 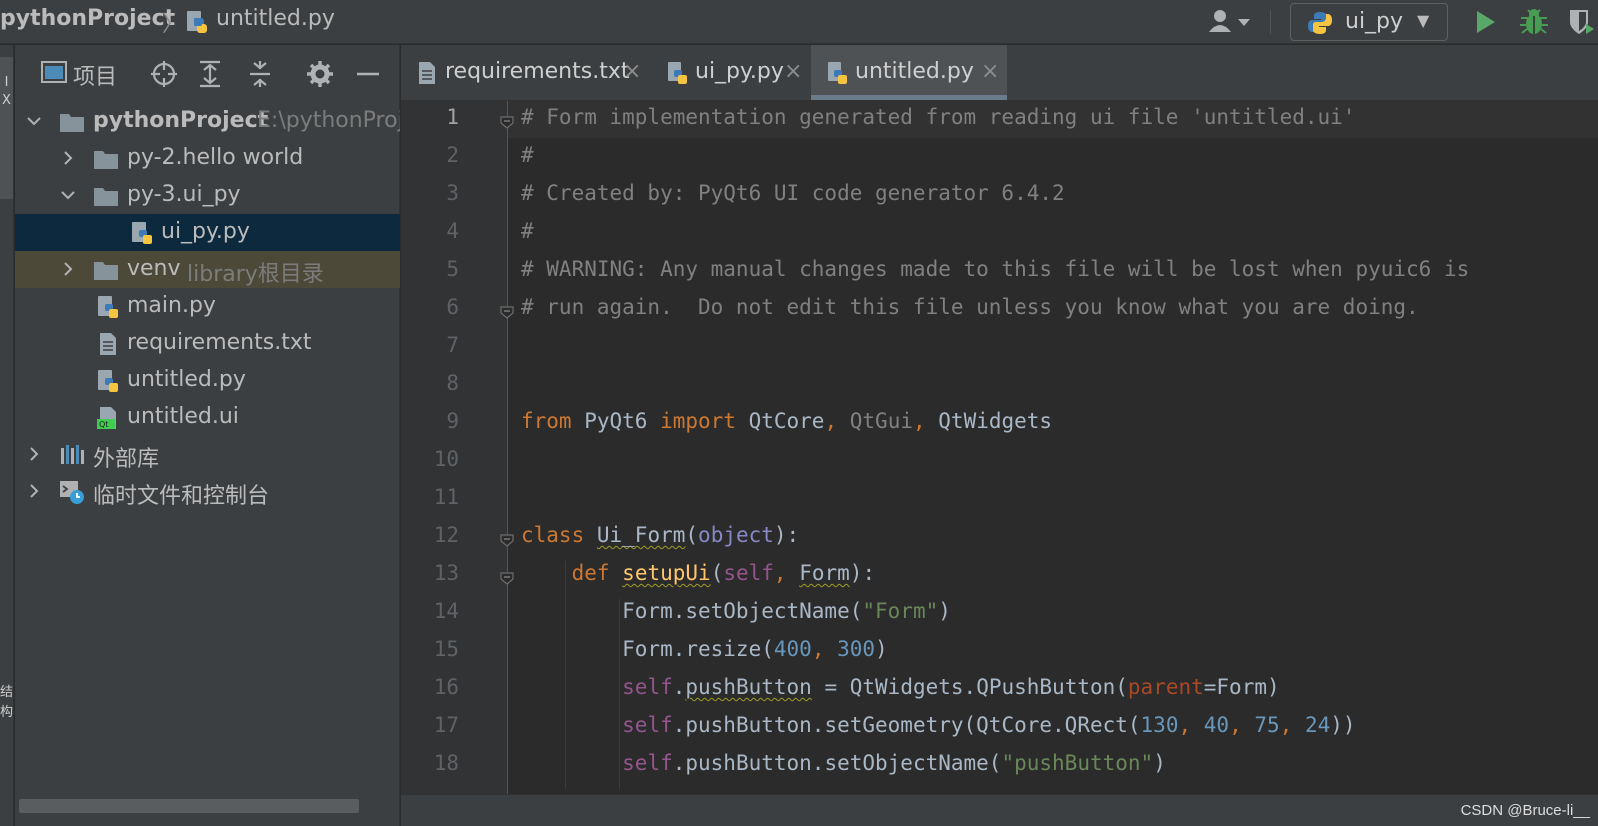 What do you see at coordinates (207, 195) in the screenshot?
I see `tree-item-py-3-ui-py: py-3.ui_py` at bounding box center [207, 195].